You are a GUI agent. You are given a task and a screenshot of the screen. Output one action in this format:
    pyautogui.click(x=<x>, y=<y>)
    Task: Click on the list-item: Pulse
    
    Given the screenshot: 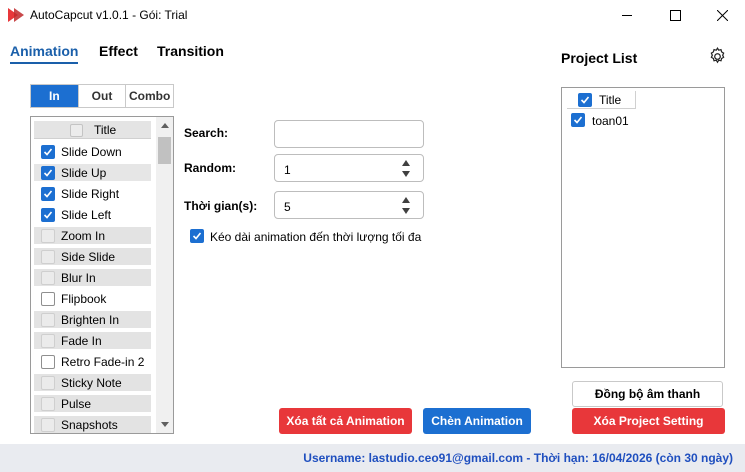 What is the action you would take?
    pyautogui.click(x=94, y=403)
    